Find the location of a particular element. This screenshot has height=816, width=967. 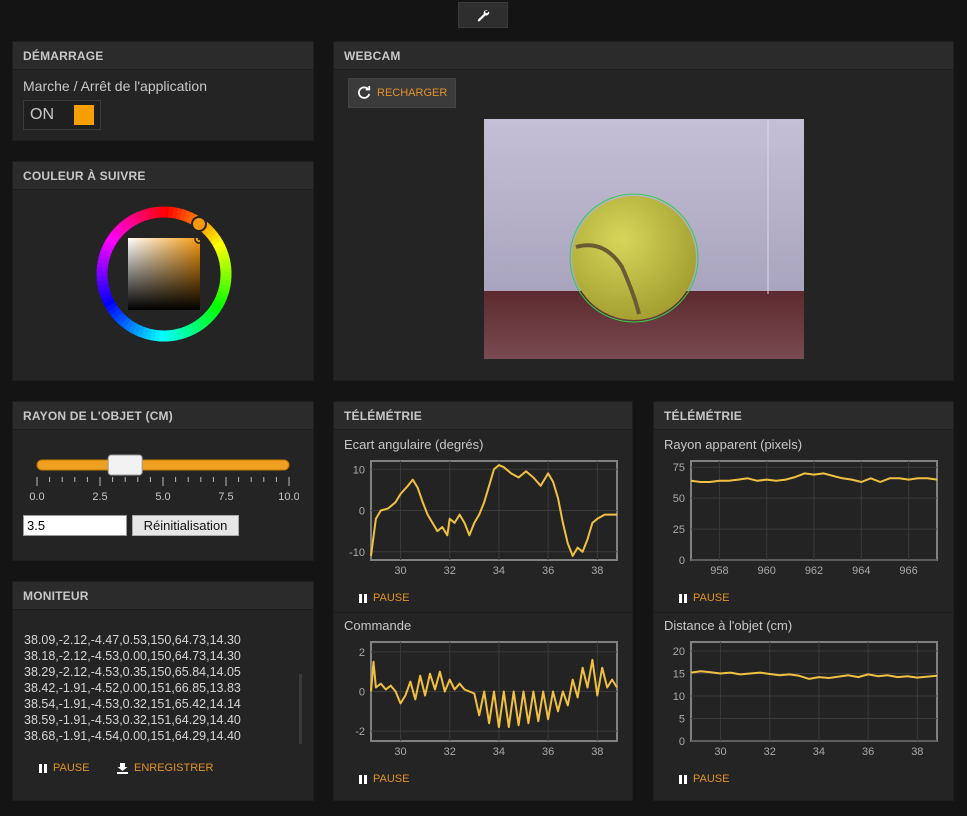

chart-distance-objet: 30 32 34 36 38 20 15 10 5 0 is located at coordinates (805, 699).